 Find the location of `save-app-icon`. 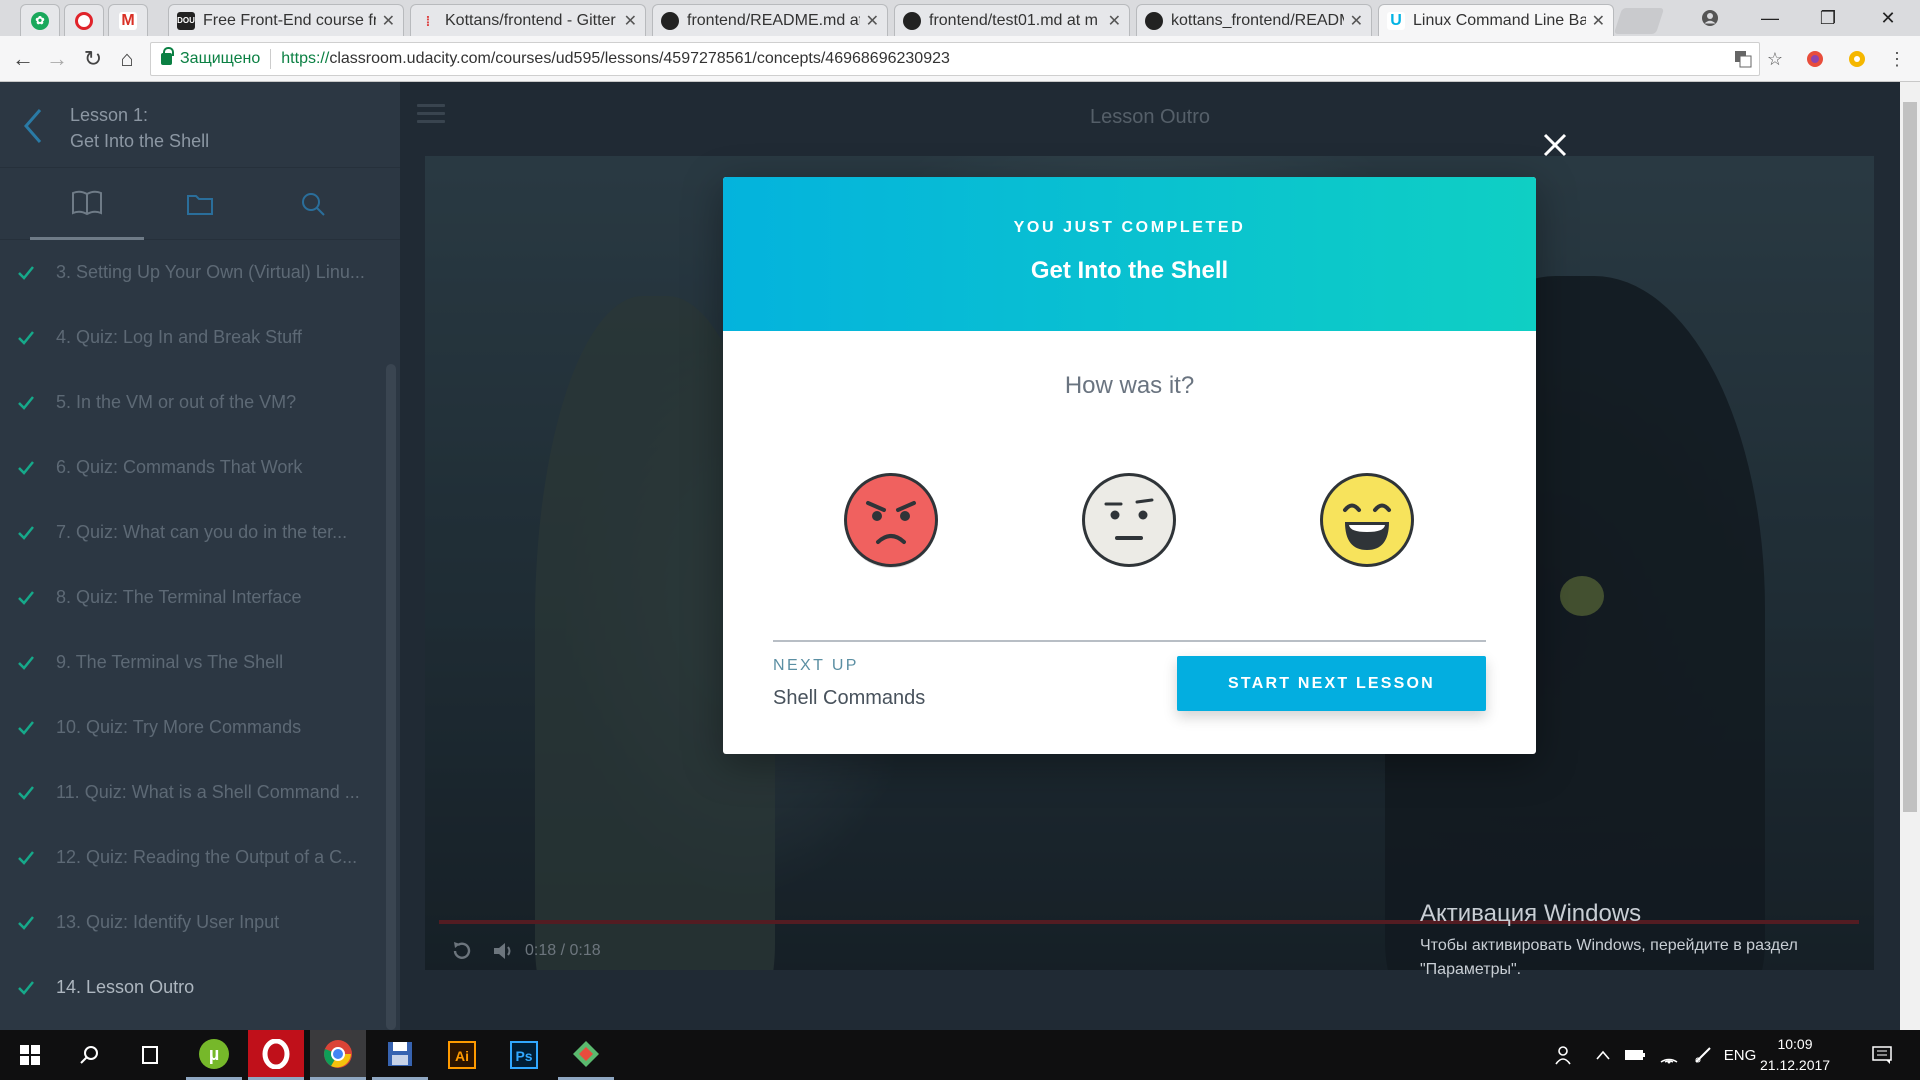

save-app-icon is located at coordinates (400, 1055).